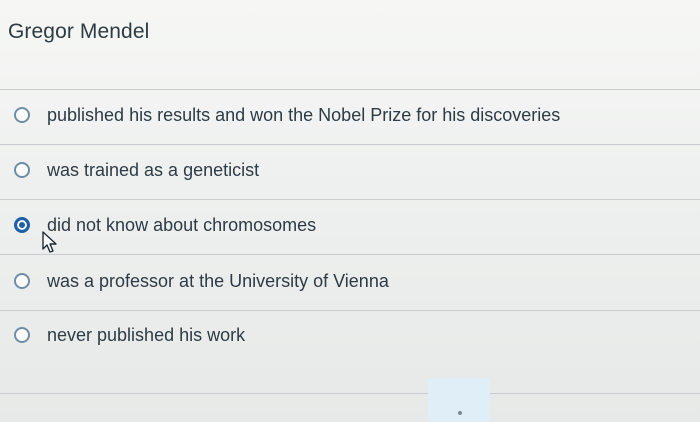 The image size is (700, 422). Describe the element at coordinates (22, 225) in the screenshot. I see `radio-button-selected-icon` at that location.